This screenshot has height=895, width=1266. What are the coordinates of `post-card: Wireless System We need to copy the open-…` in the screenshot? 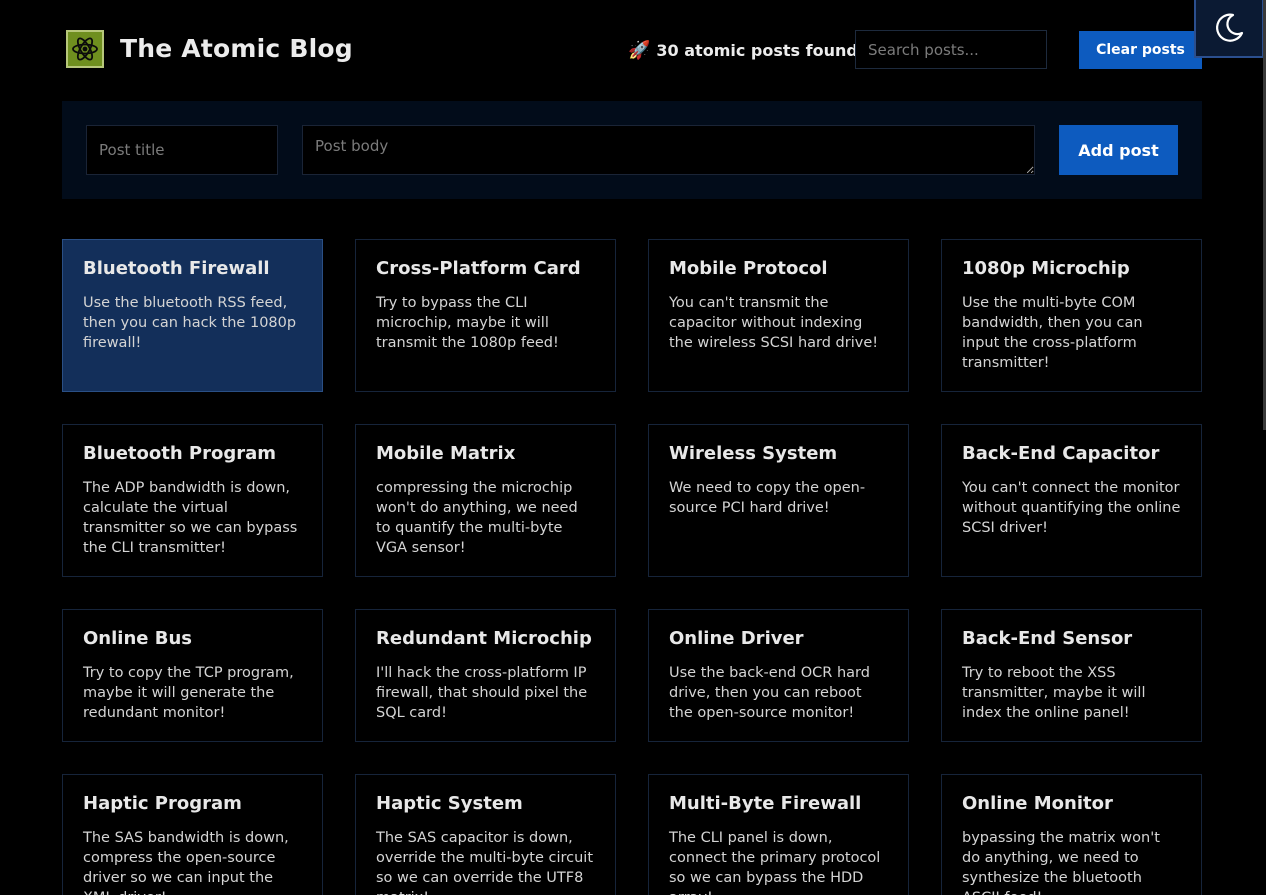 It's located at (778, 500).